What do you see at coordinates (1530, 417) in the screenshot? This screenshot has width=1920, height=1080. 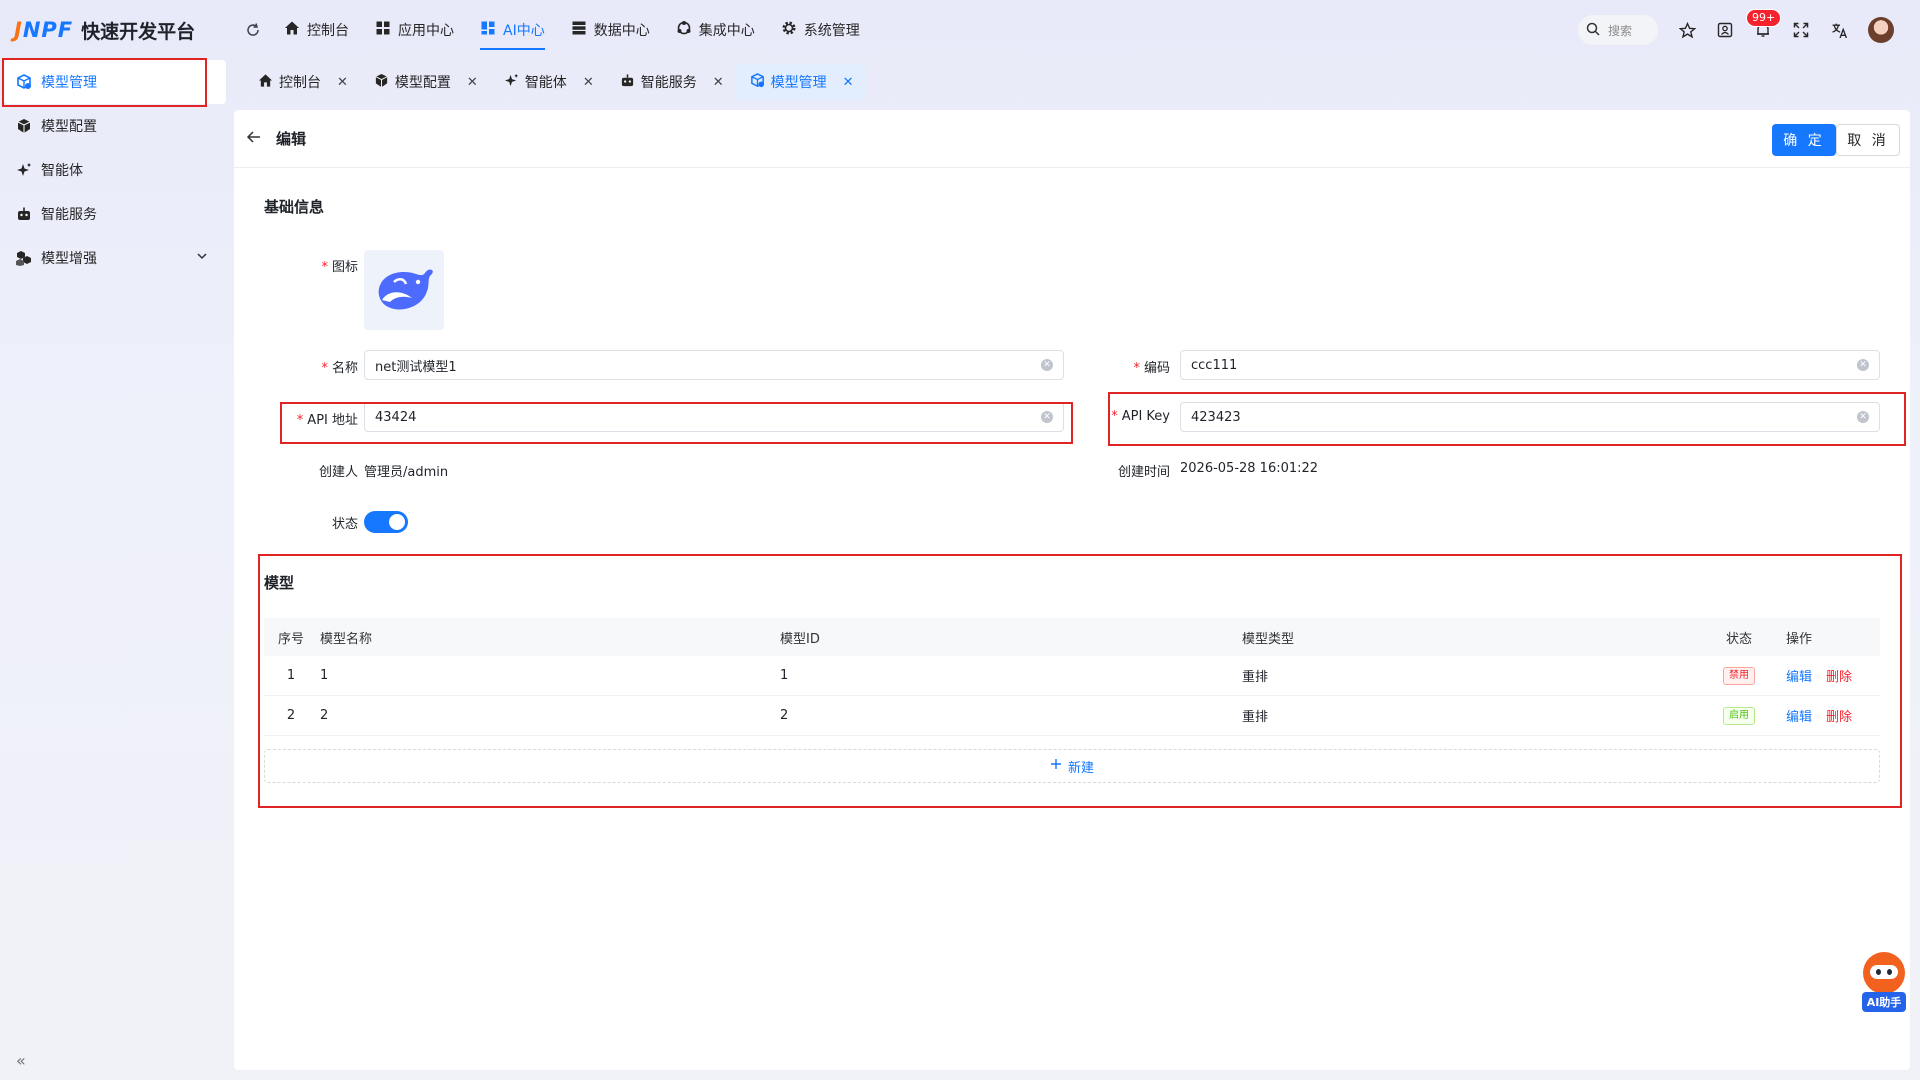 I see `api-key-input: 423423 ✕` at bounding box center [1530, 417].